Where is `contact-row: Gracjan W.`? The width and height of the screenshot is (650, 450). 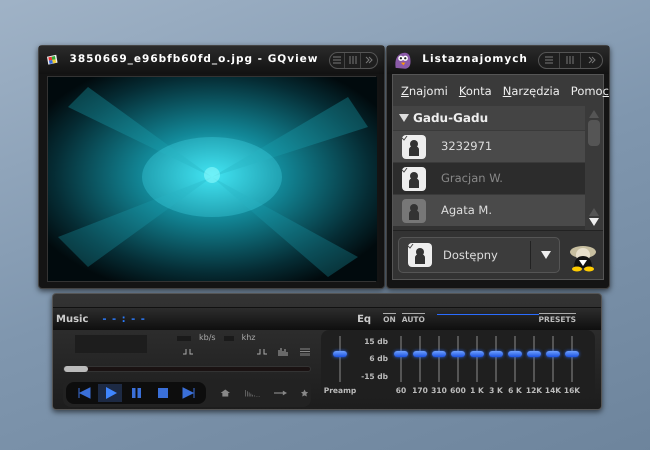
contact-row: Gracjan W. is located at coordinates (489, 178).